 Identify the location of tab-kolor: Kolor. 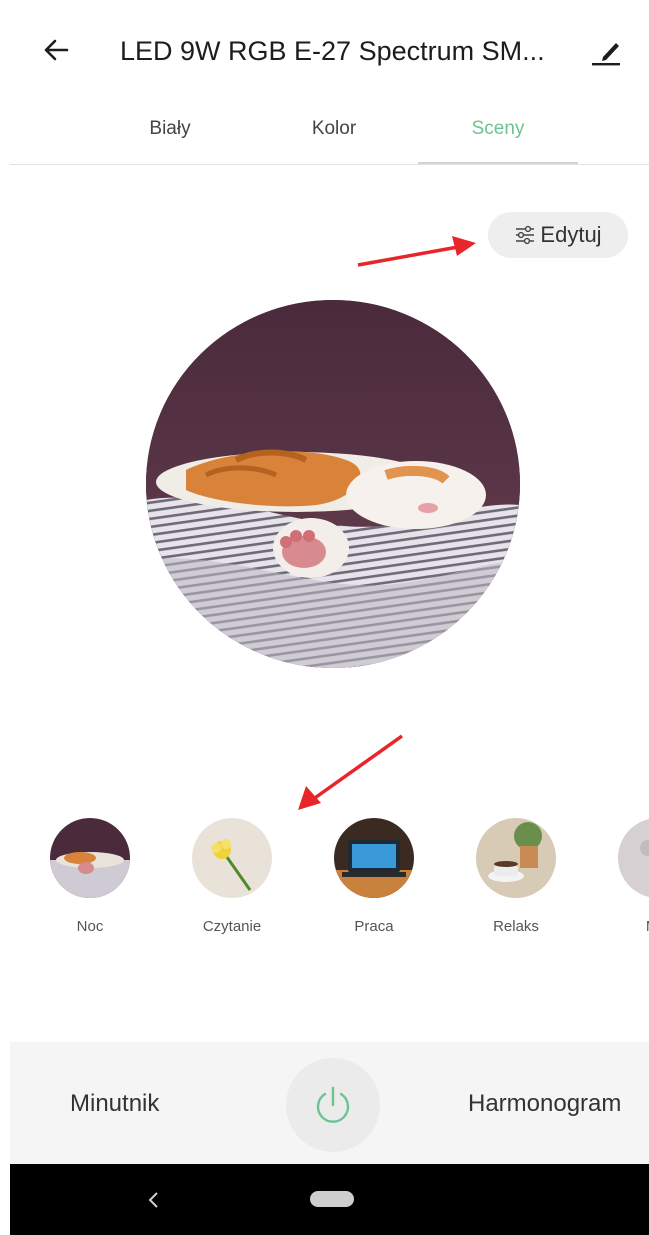
(334, 129).